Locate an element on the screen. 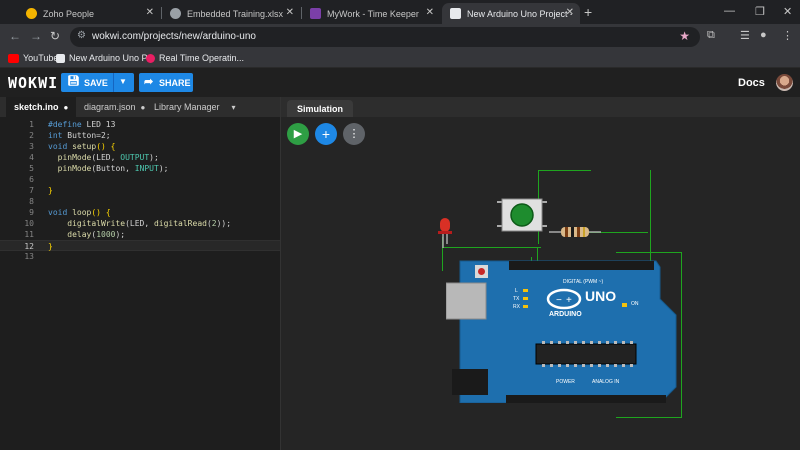  browser-tab-embedded-training: Embedded Training.xlsx ✕ is located at coordinates (231, 13).